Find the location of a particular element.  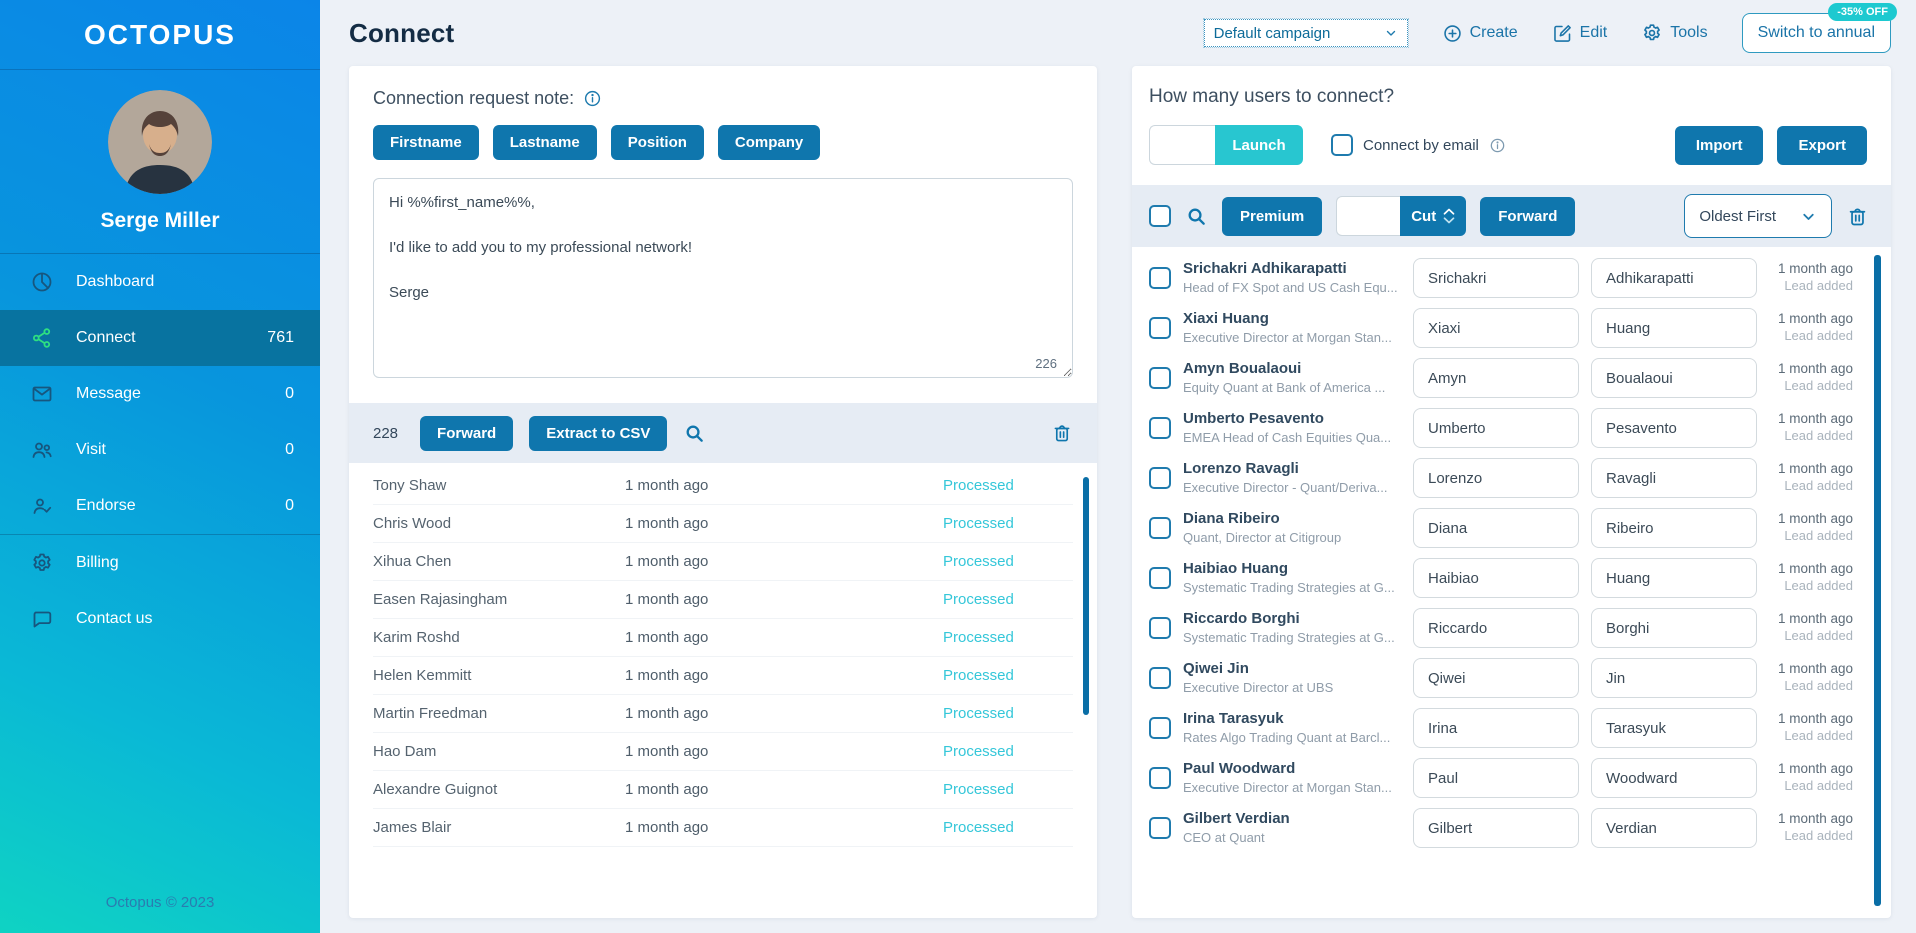

sidebar-item-visit: Visit 0 is located at coordinates (160, 450).